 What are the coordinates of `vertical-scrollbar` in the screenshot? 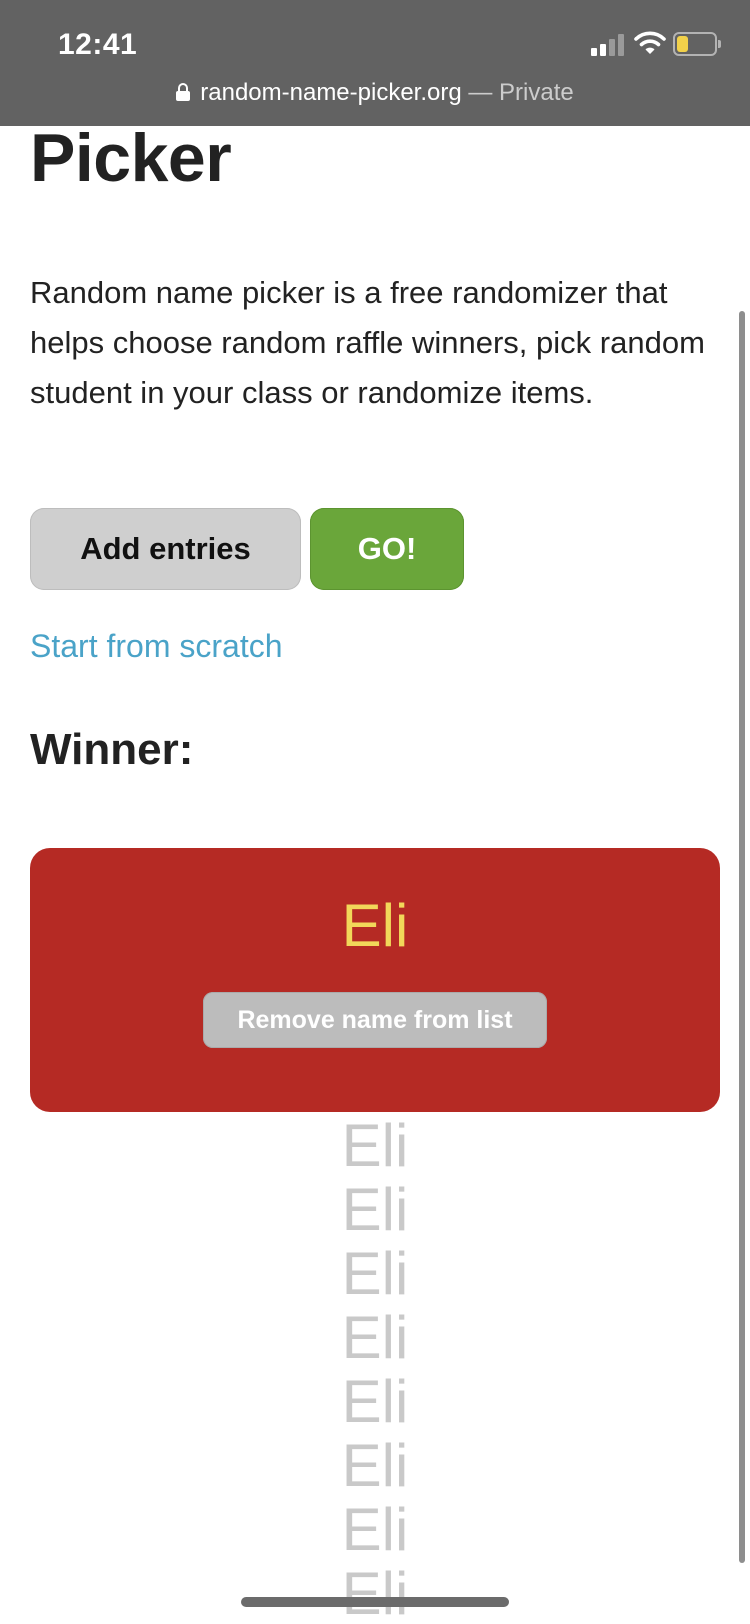 It's located at (743, 861).